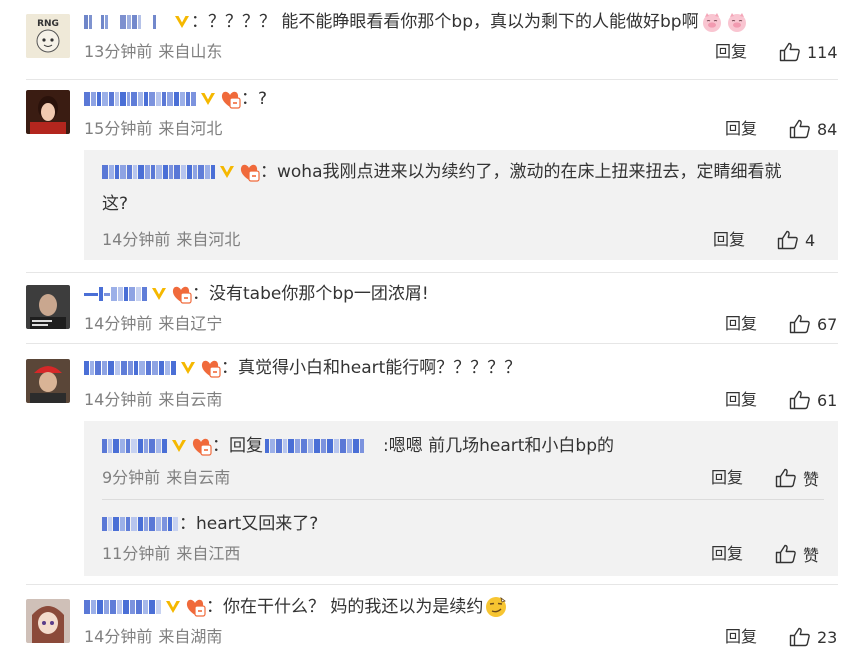 This screenshot has height=664, width=866. I want to click on sub-reply-text: :嗯嗯 前几场heart和小白bp的, so click(499, 446).